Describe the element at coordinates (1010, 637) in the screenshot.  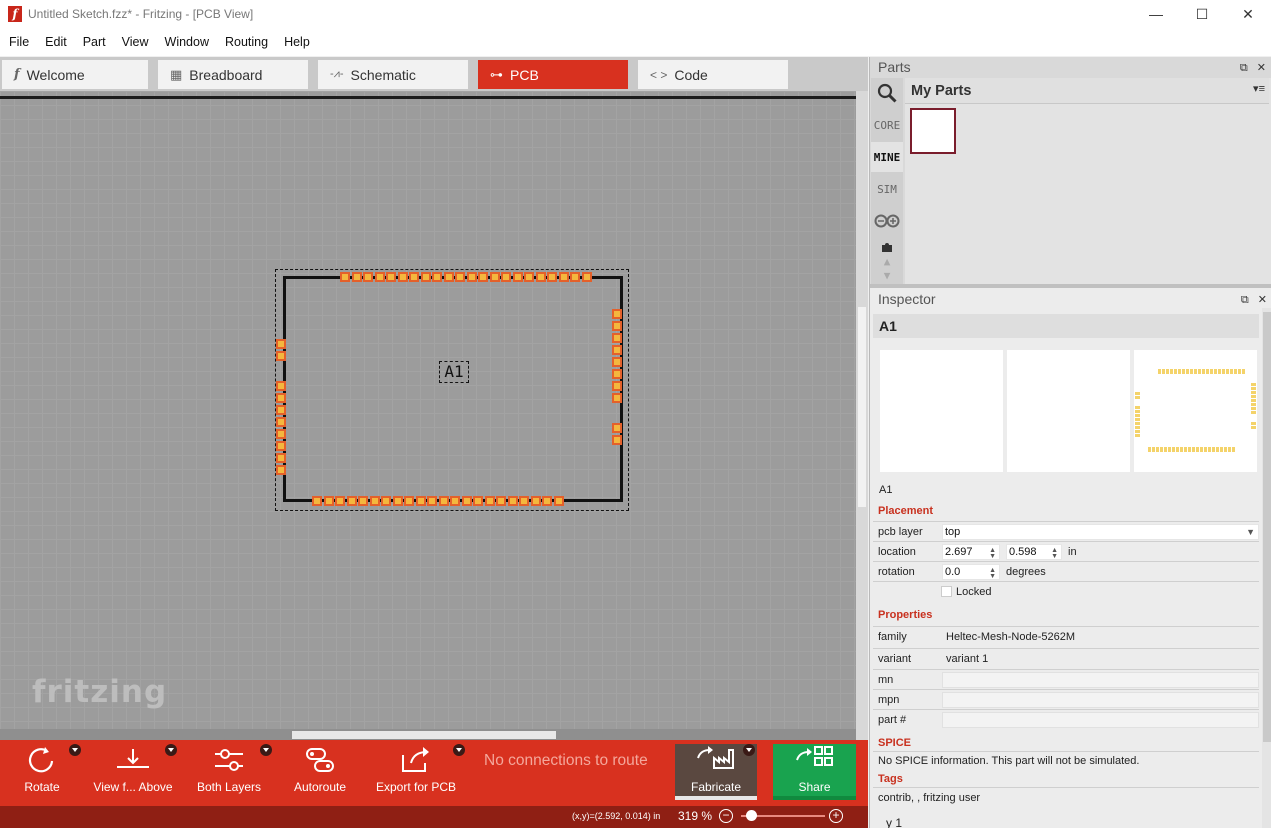
I see `family-value: Heltec-Mesh-Node-5262M` at that location.